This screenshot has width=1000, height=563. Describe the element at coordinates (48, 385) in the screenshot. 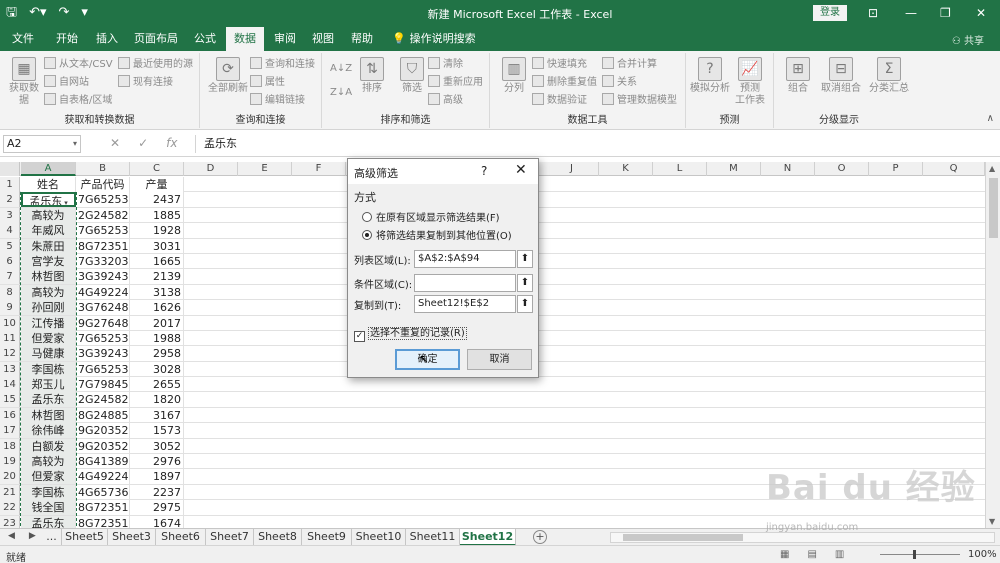

I see `cell-name: 郑玉儿` at that location.